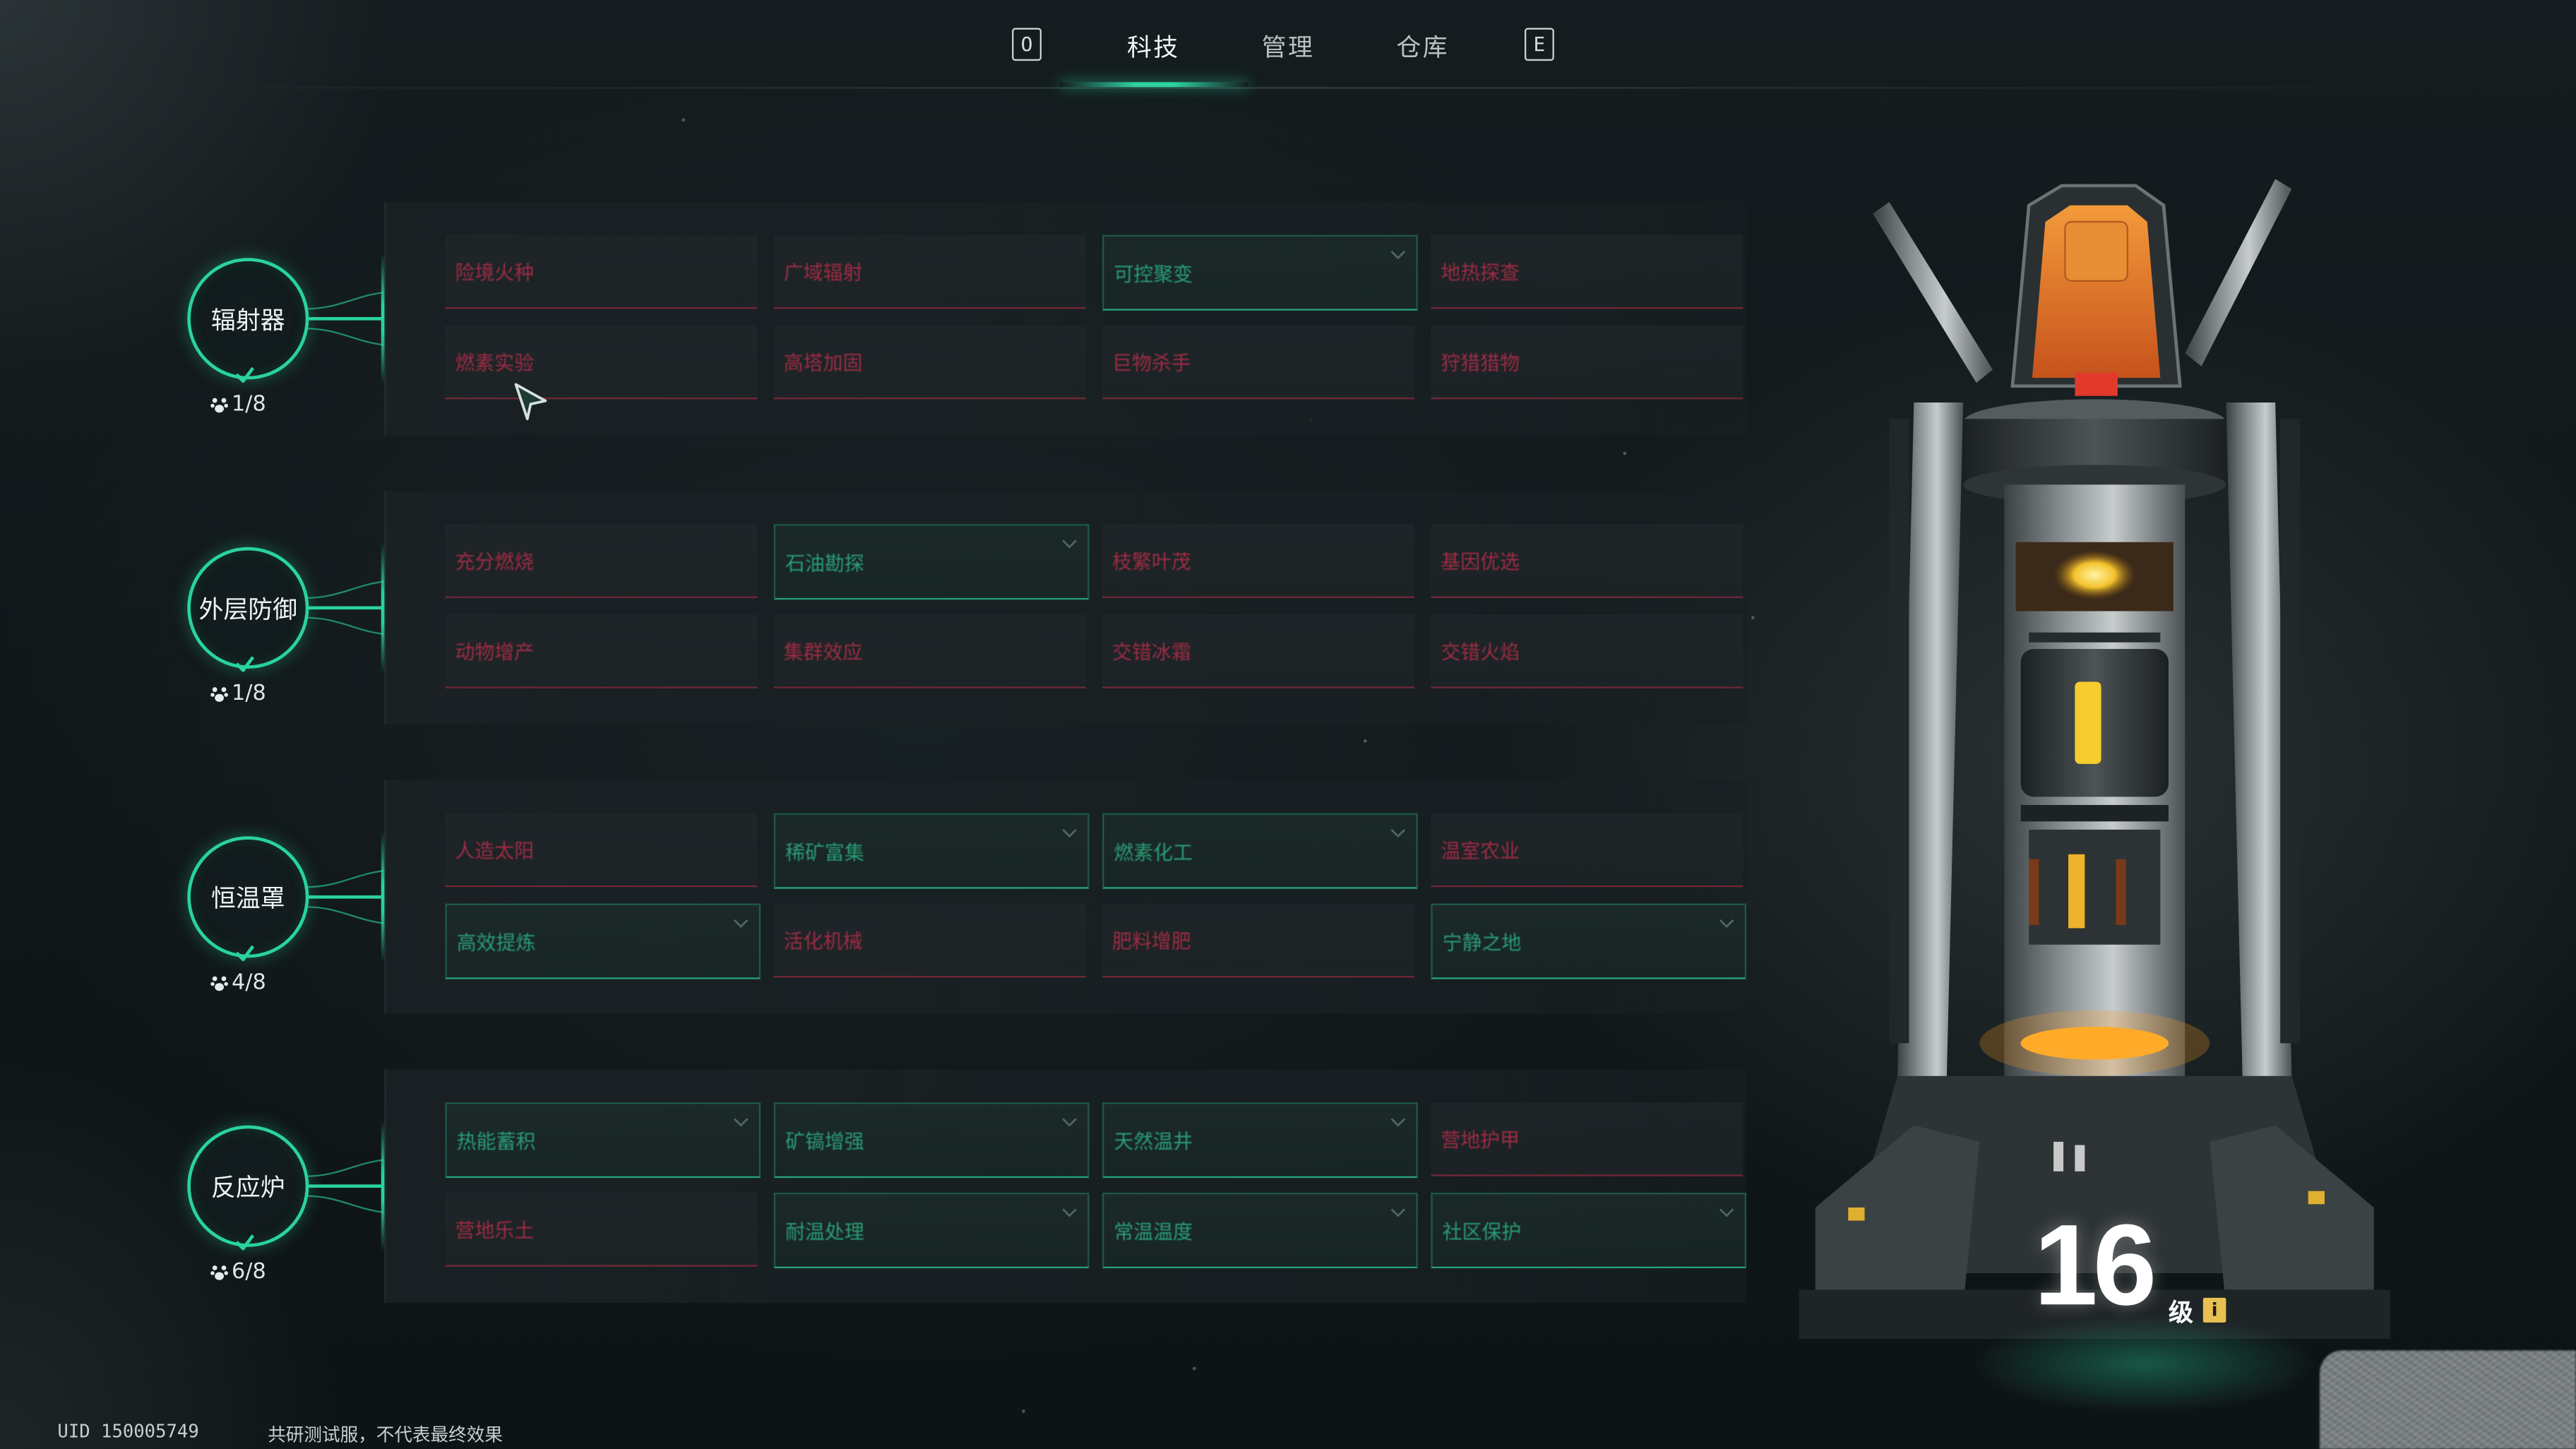 This screenshot has width=2576, height=1449. Describe the element at coordinates (929, 940) in the screenshot. I see `tech-node: 活化机械` at that location.